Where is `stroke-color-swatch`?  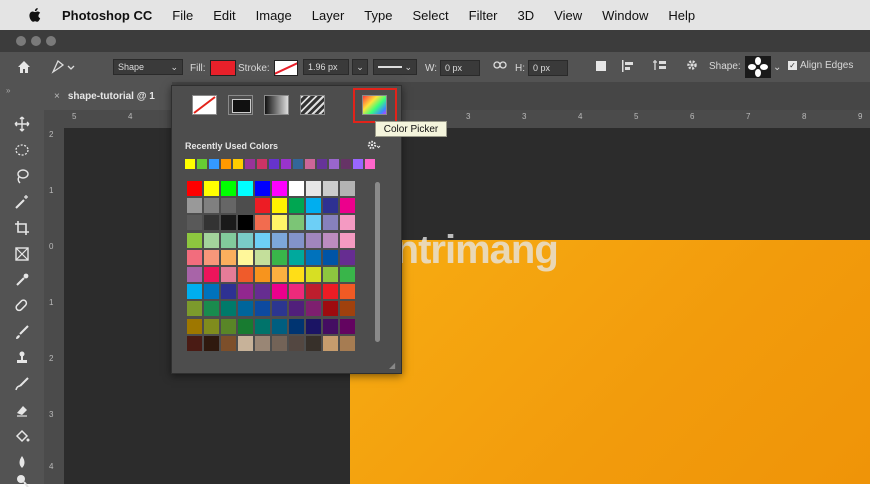 stroke-color-swatch is located at coordinates (285, 68).